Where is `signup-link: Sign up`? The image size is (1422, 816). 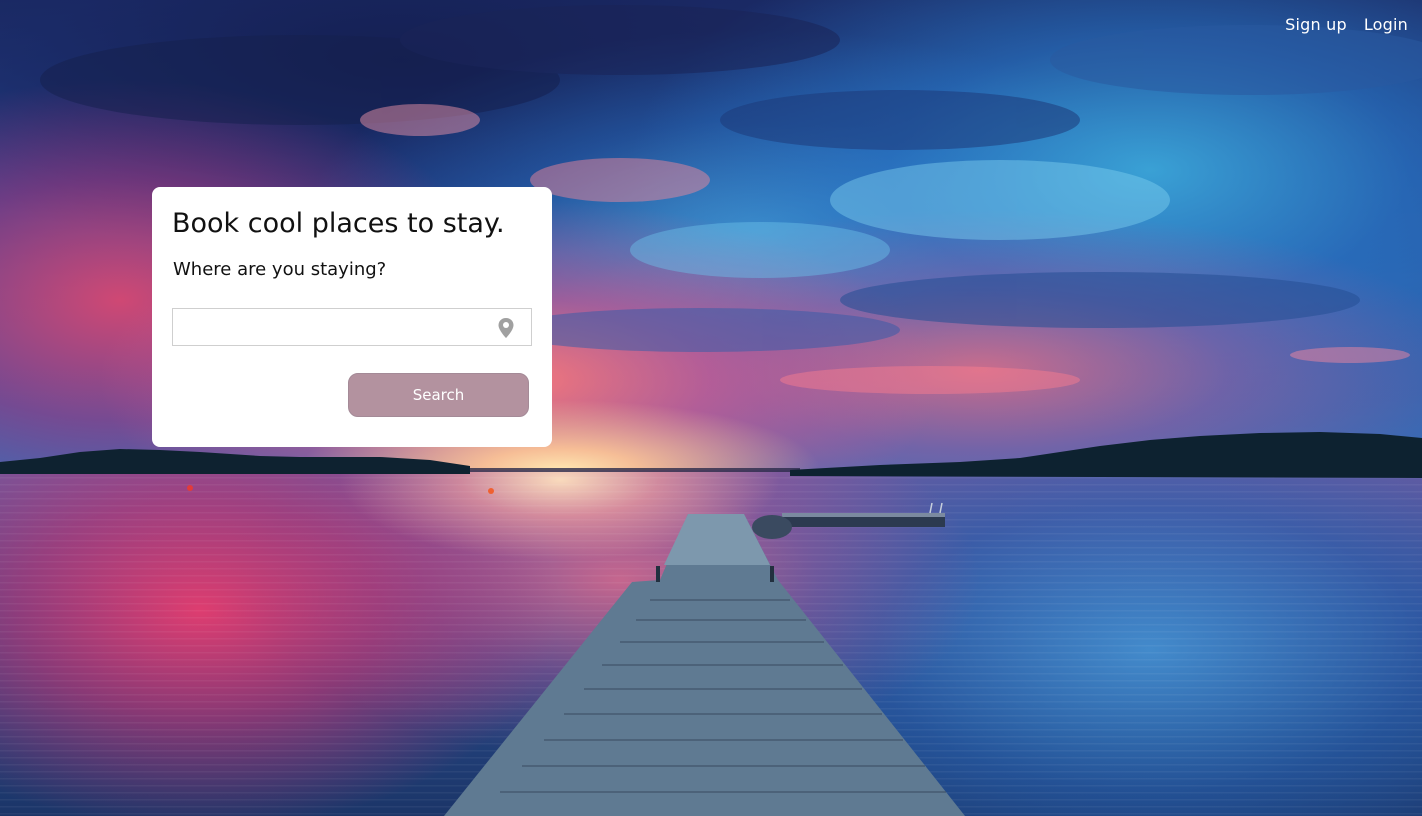
signup-link: Sign up is located at coordinates (1316, 25).